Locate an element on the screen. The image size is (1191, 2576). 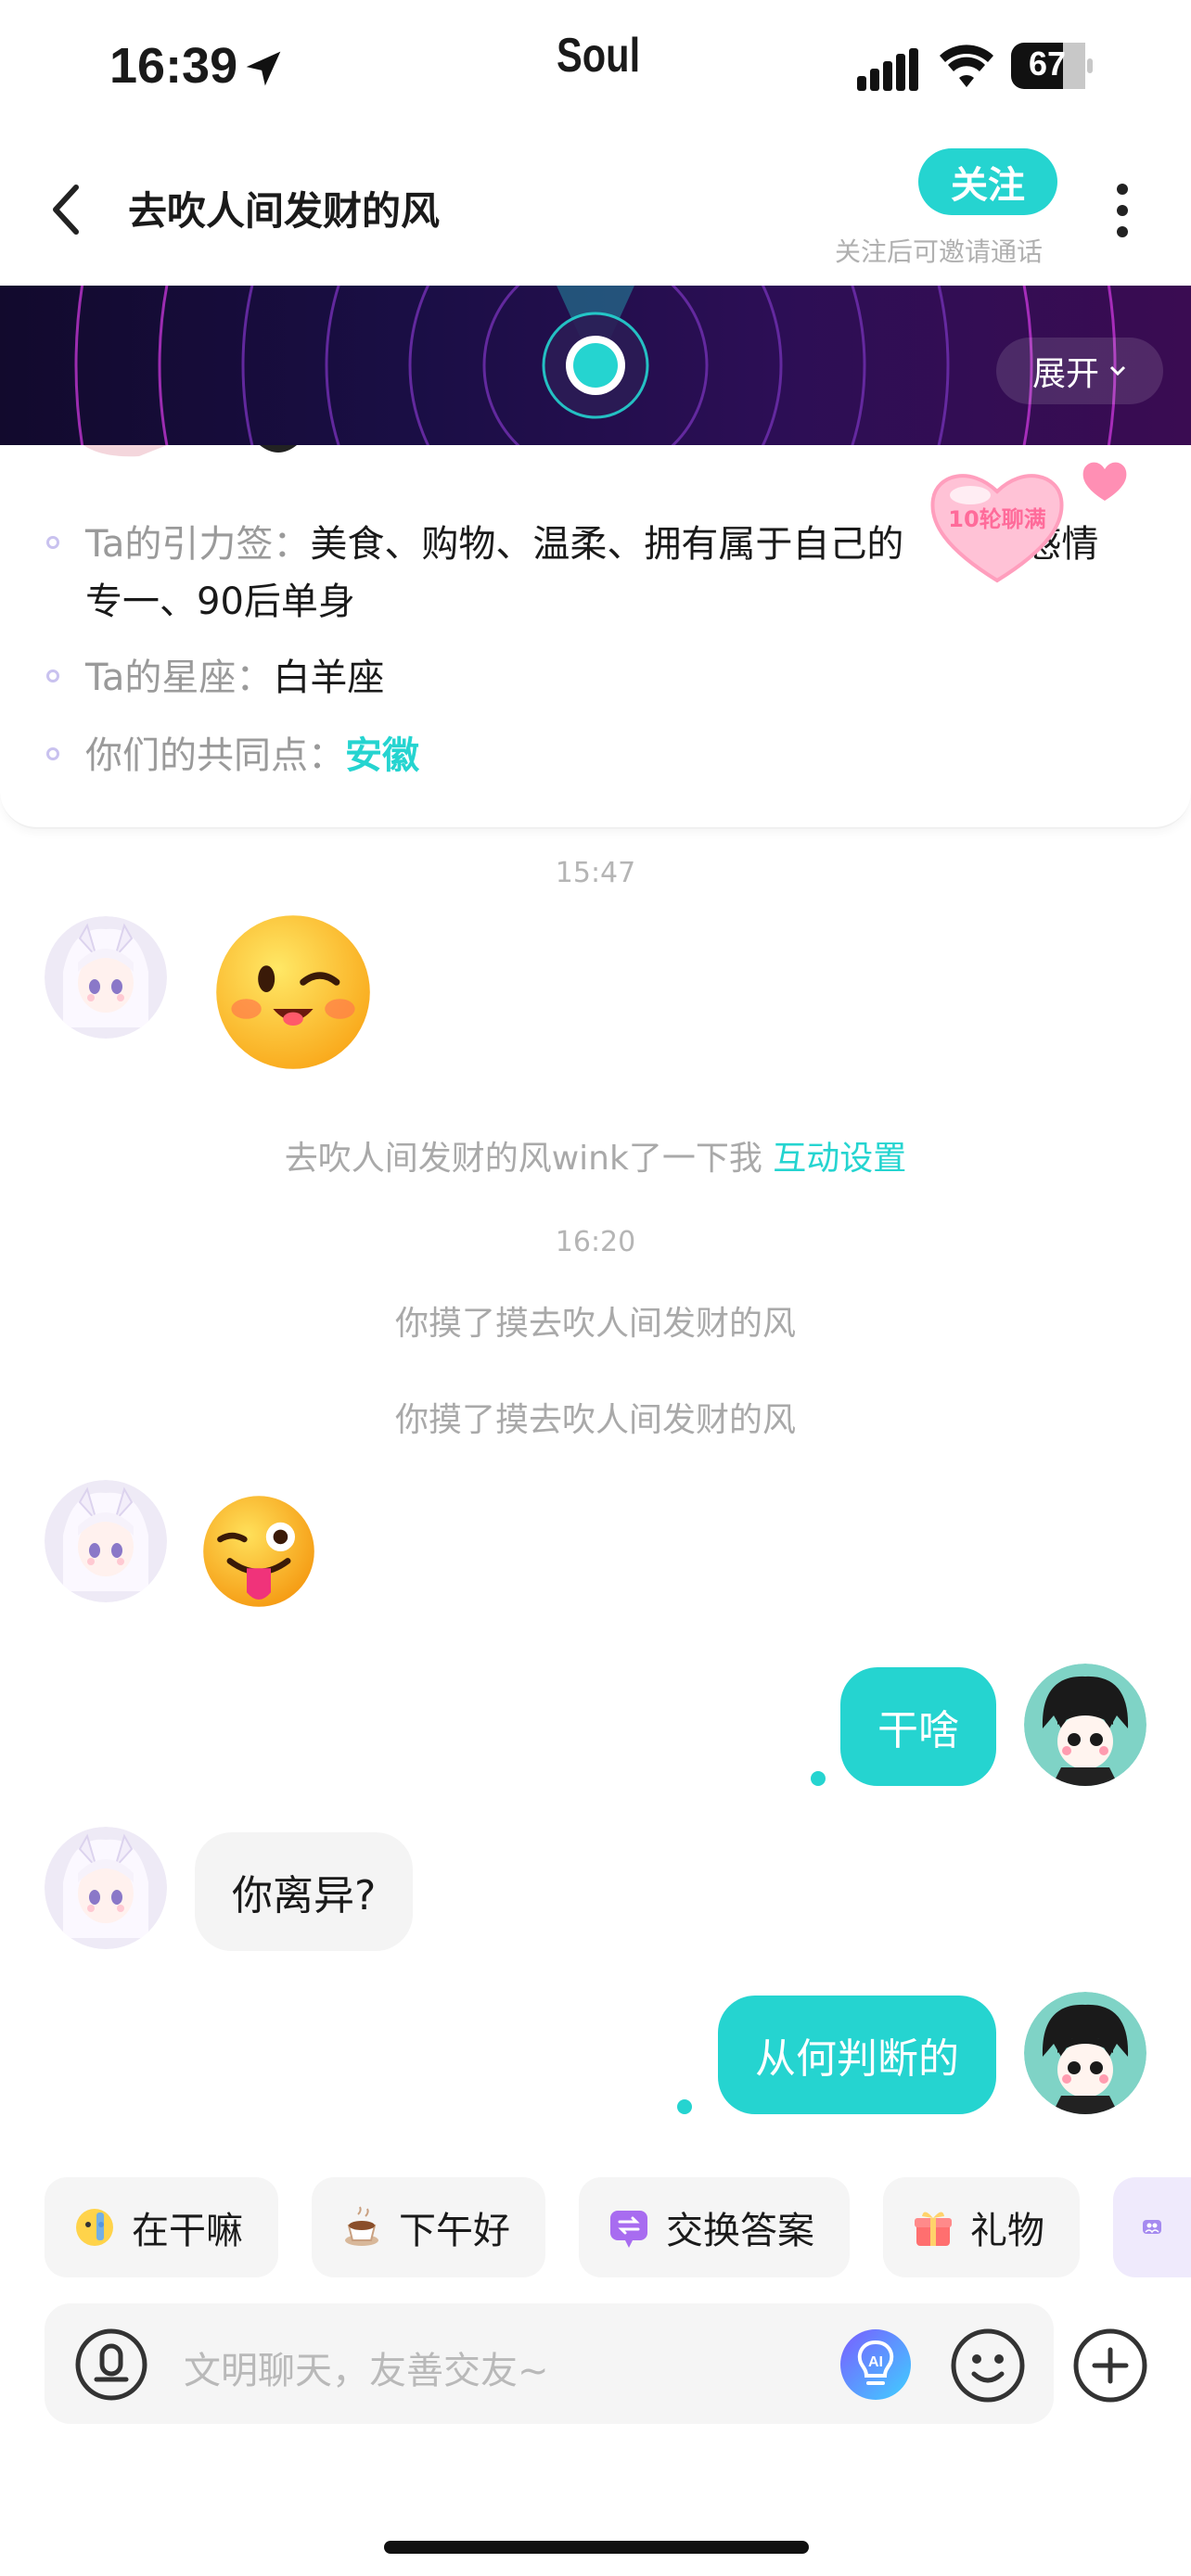
emoji-icon is located at coordinates (988, 2366).